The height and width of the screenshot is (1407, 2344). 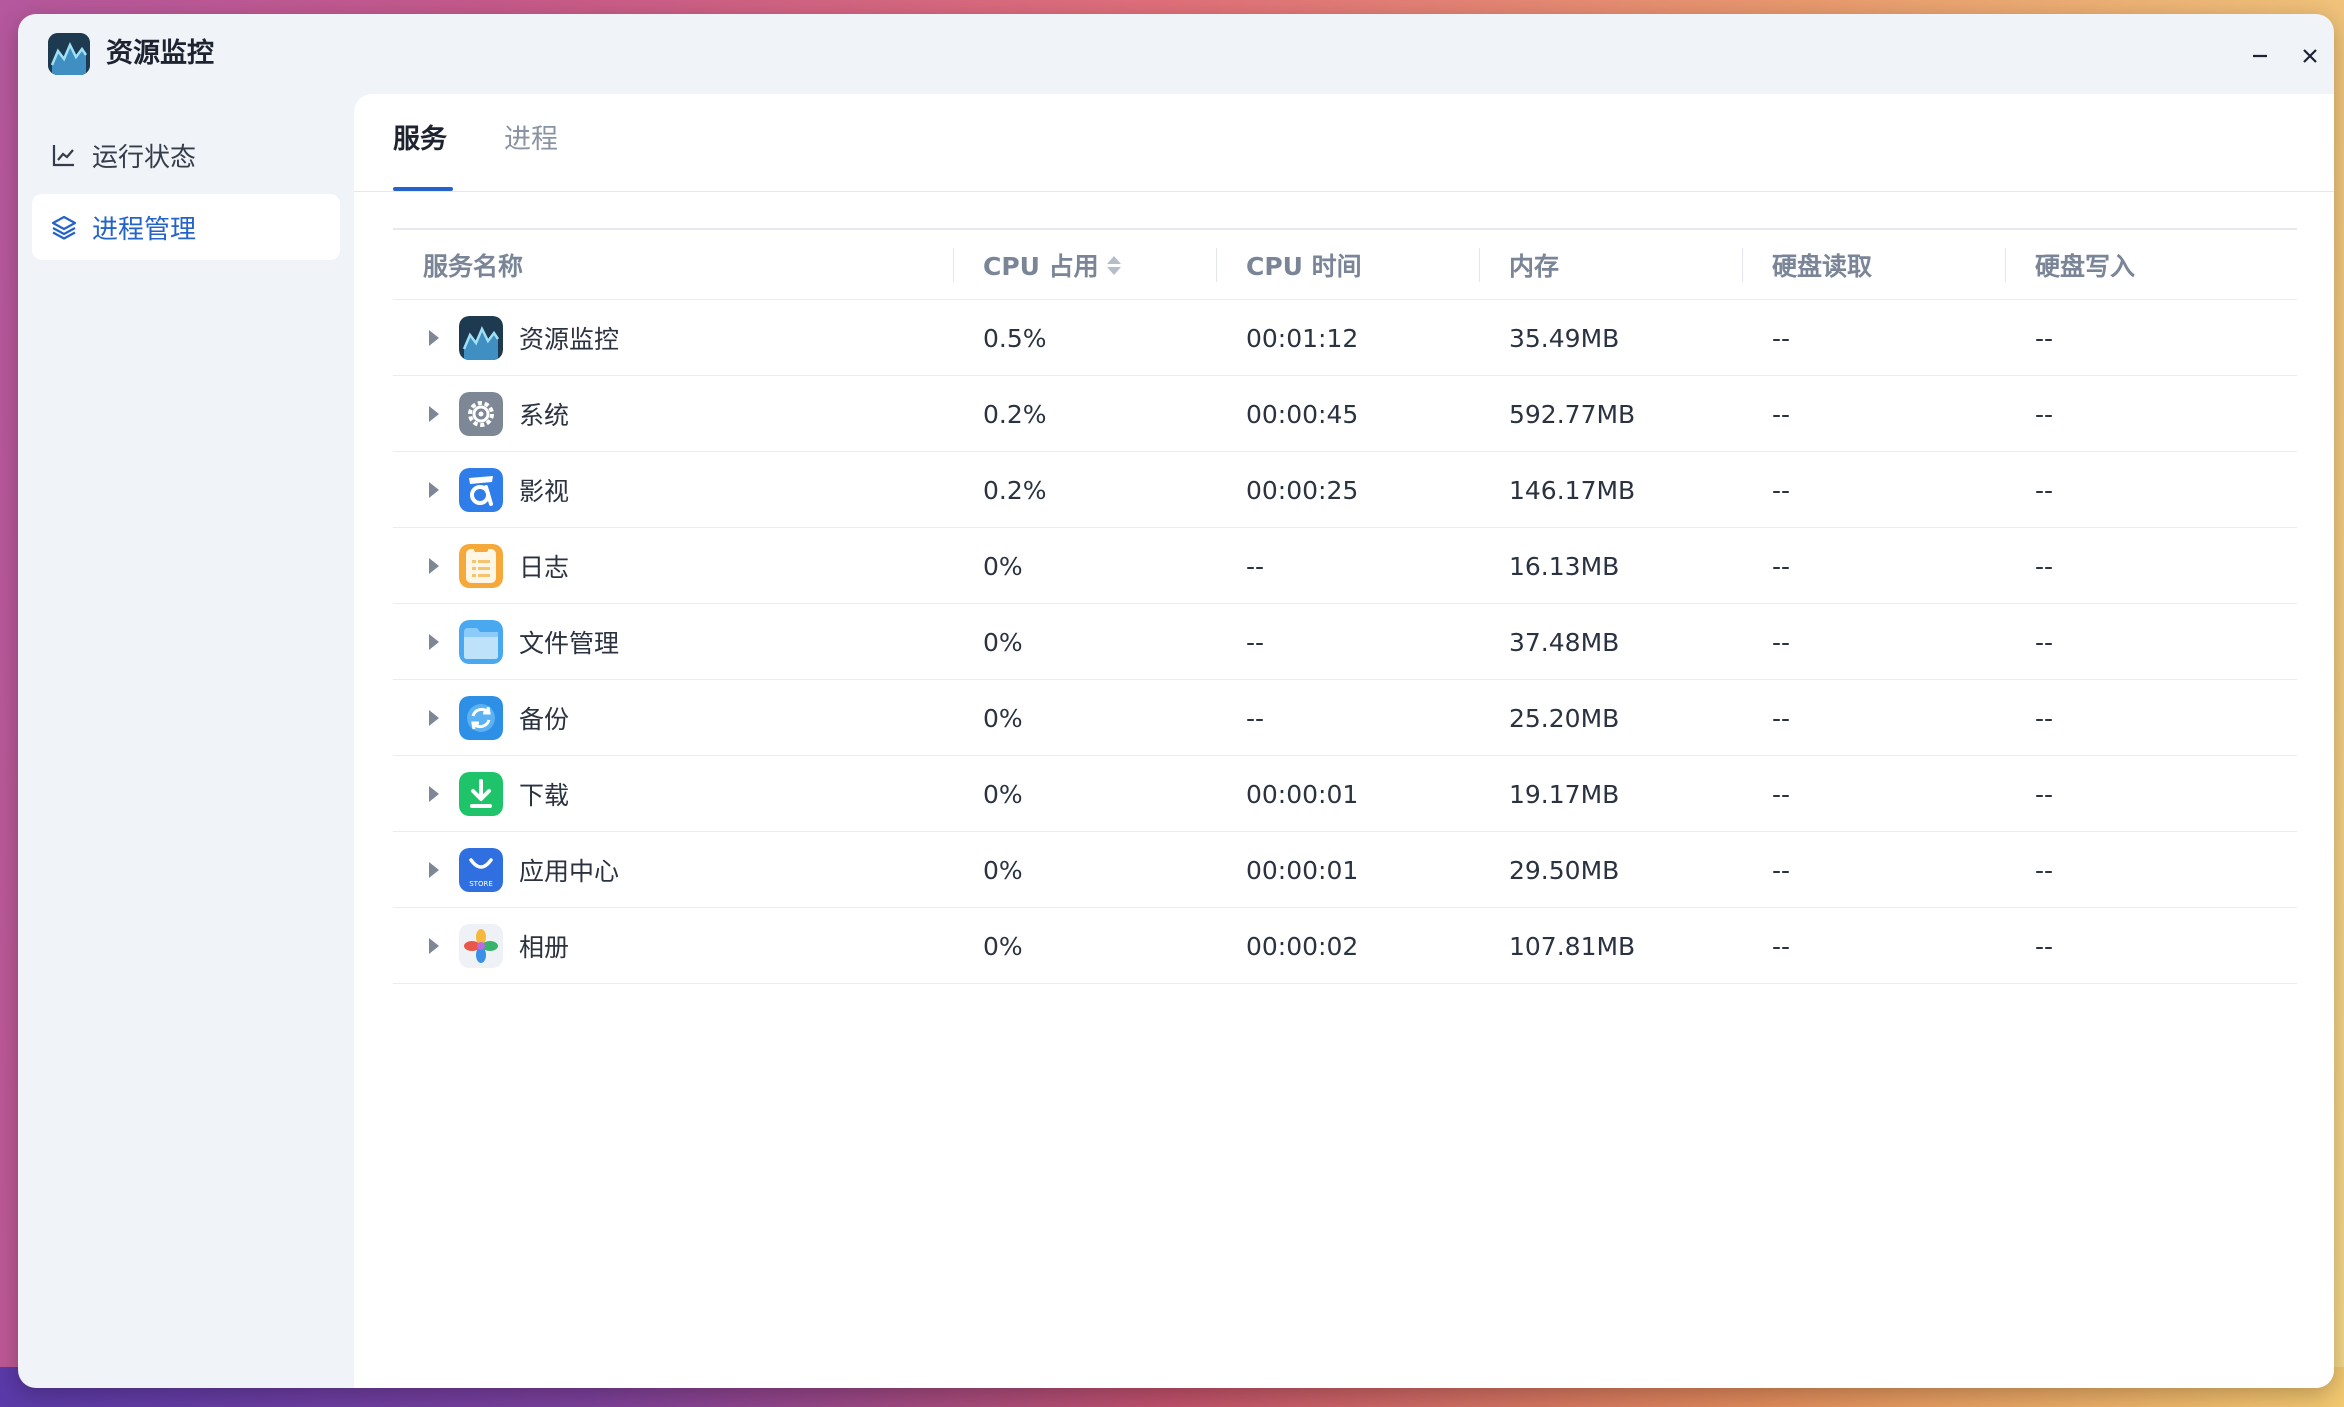 What do you see at coordinates (531, 140) in the screenshot?
I see `tab-processes: 进程` at bounding box center [531, 140].